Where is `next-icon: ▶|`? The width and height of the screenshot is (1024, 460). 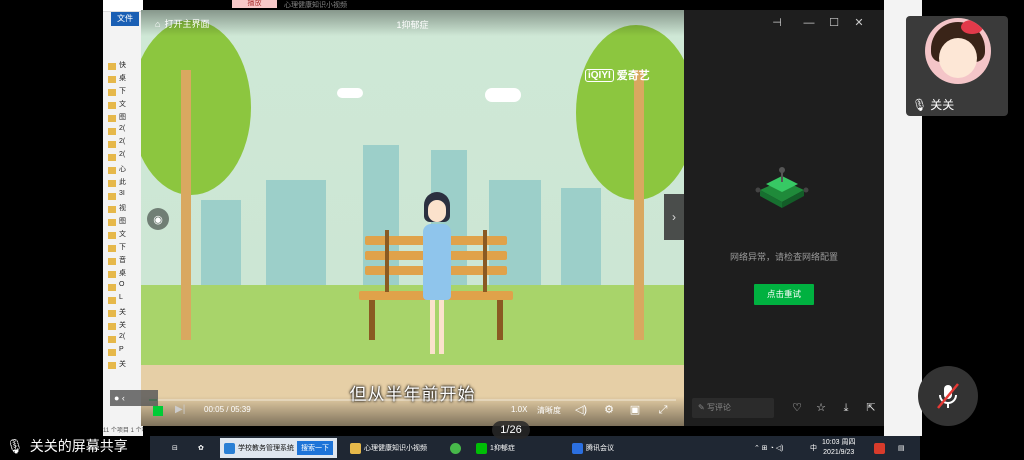 next-icon: ▶| is located at coordinates (180, 409).